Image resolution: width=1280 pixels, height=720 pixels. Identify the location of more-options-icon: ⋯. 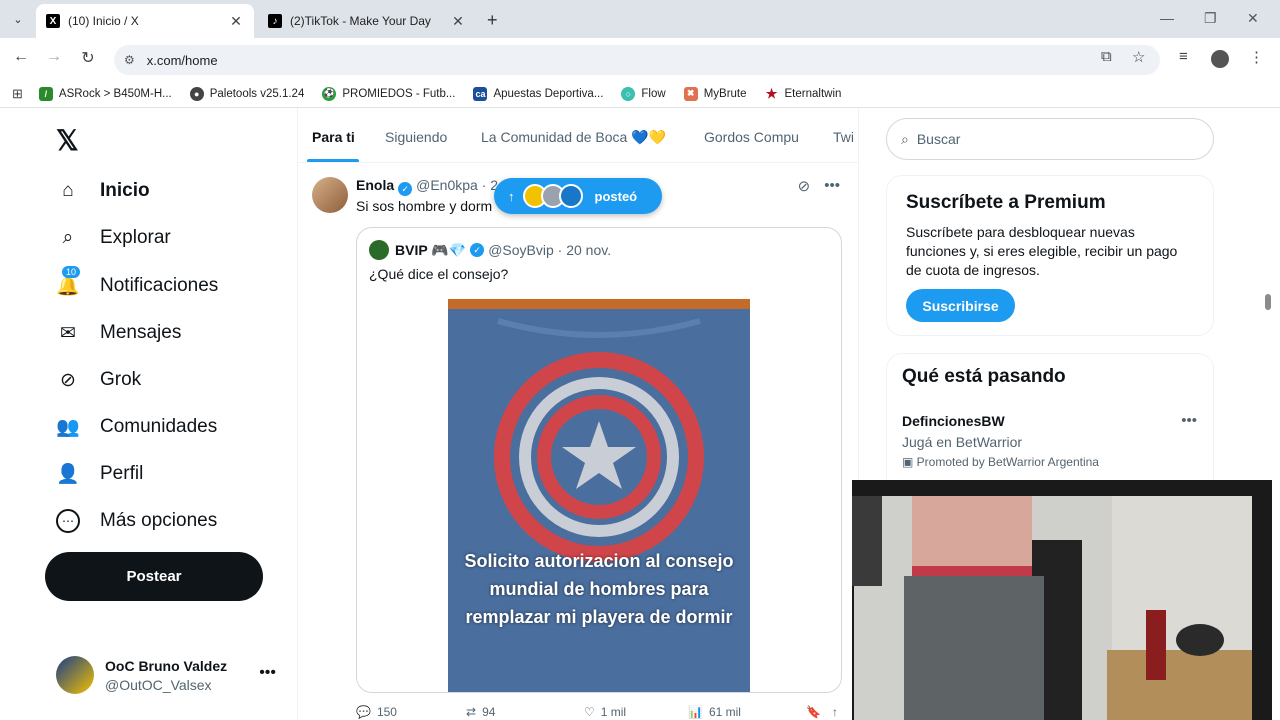
(68, 521).